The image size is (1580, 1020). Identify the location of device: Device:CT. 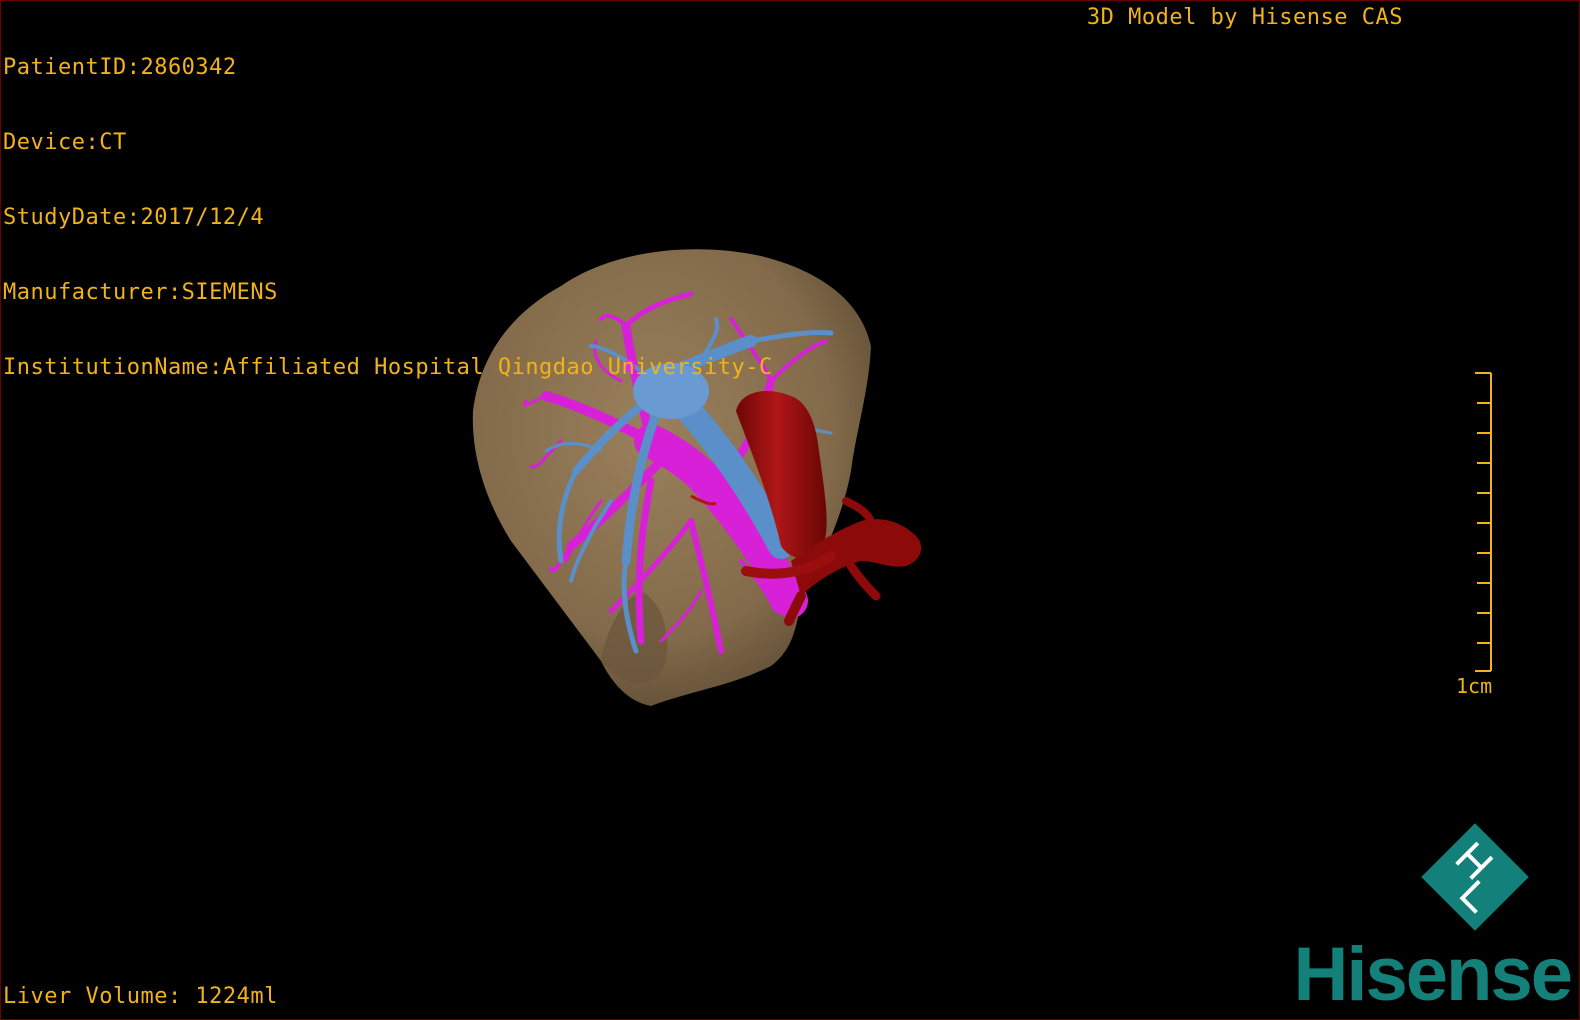
(65, 142).